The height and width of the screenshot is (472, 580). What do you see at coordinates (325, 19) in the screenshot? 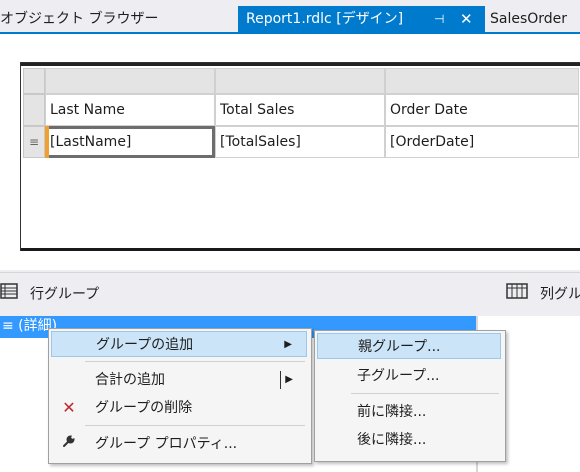
I see `tab-label: Report1.rdlc [デザイン]` at bounding box center [325, 19].